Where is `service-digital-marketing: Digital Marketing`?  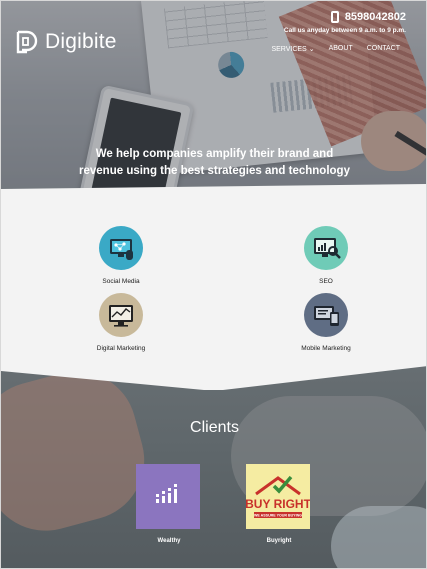
service-digital-marketing: Digital Marketing is located at coordinates (121, 322).